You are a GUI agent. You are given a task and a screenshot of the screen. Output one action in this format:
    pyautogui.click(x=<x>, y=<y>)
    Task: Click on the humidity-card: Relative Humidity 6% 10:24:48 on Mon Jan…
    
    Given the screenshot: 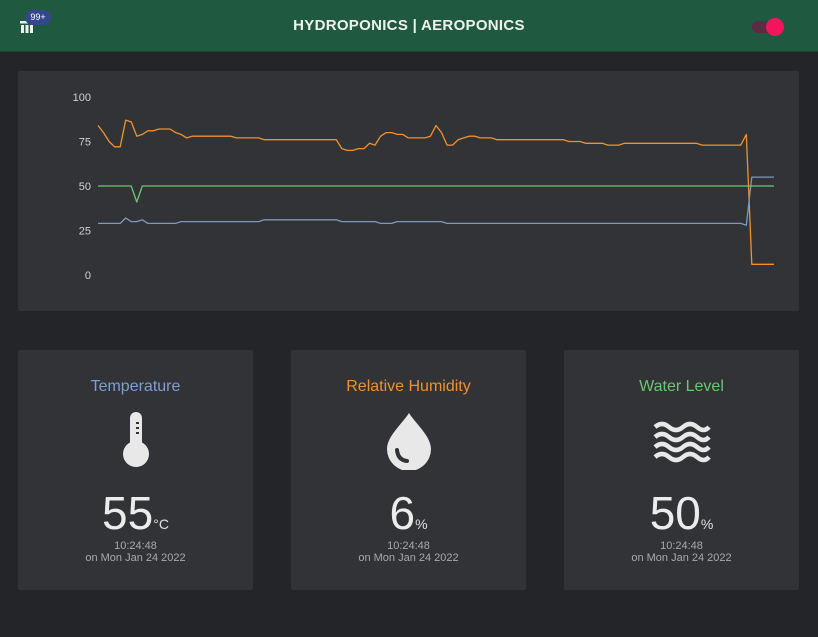 What is the action you would take?
    pyautogui.click(x=408, y=470)
    